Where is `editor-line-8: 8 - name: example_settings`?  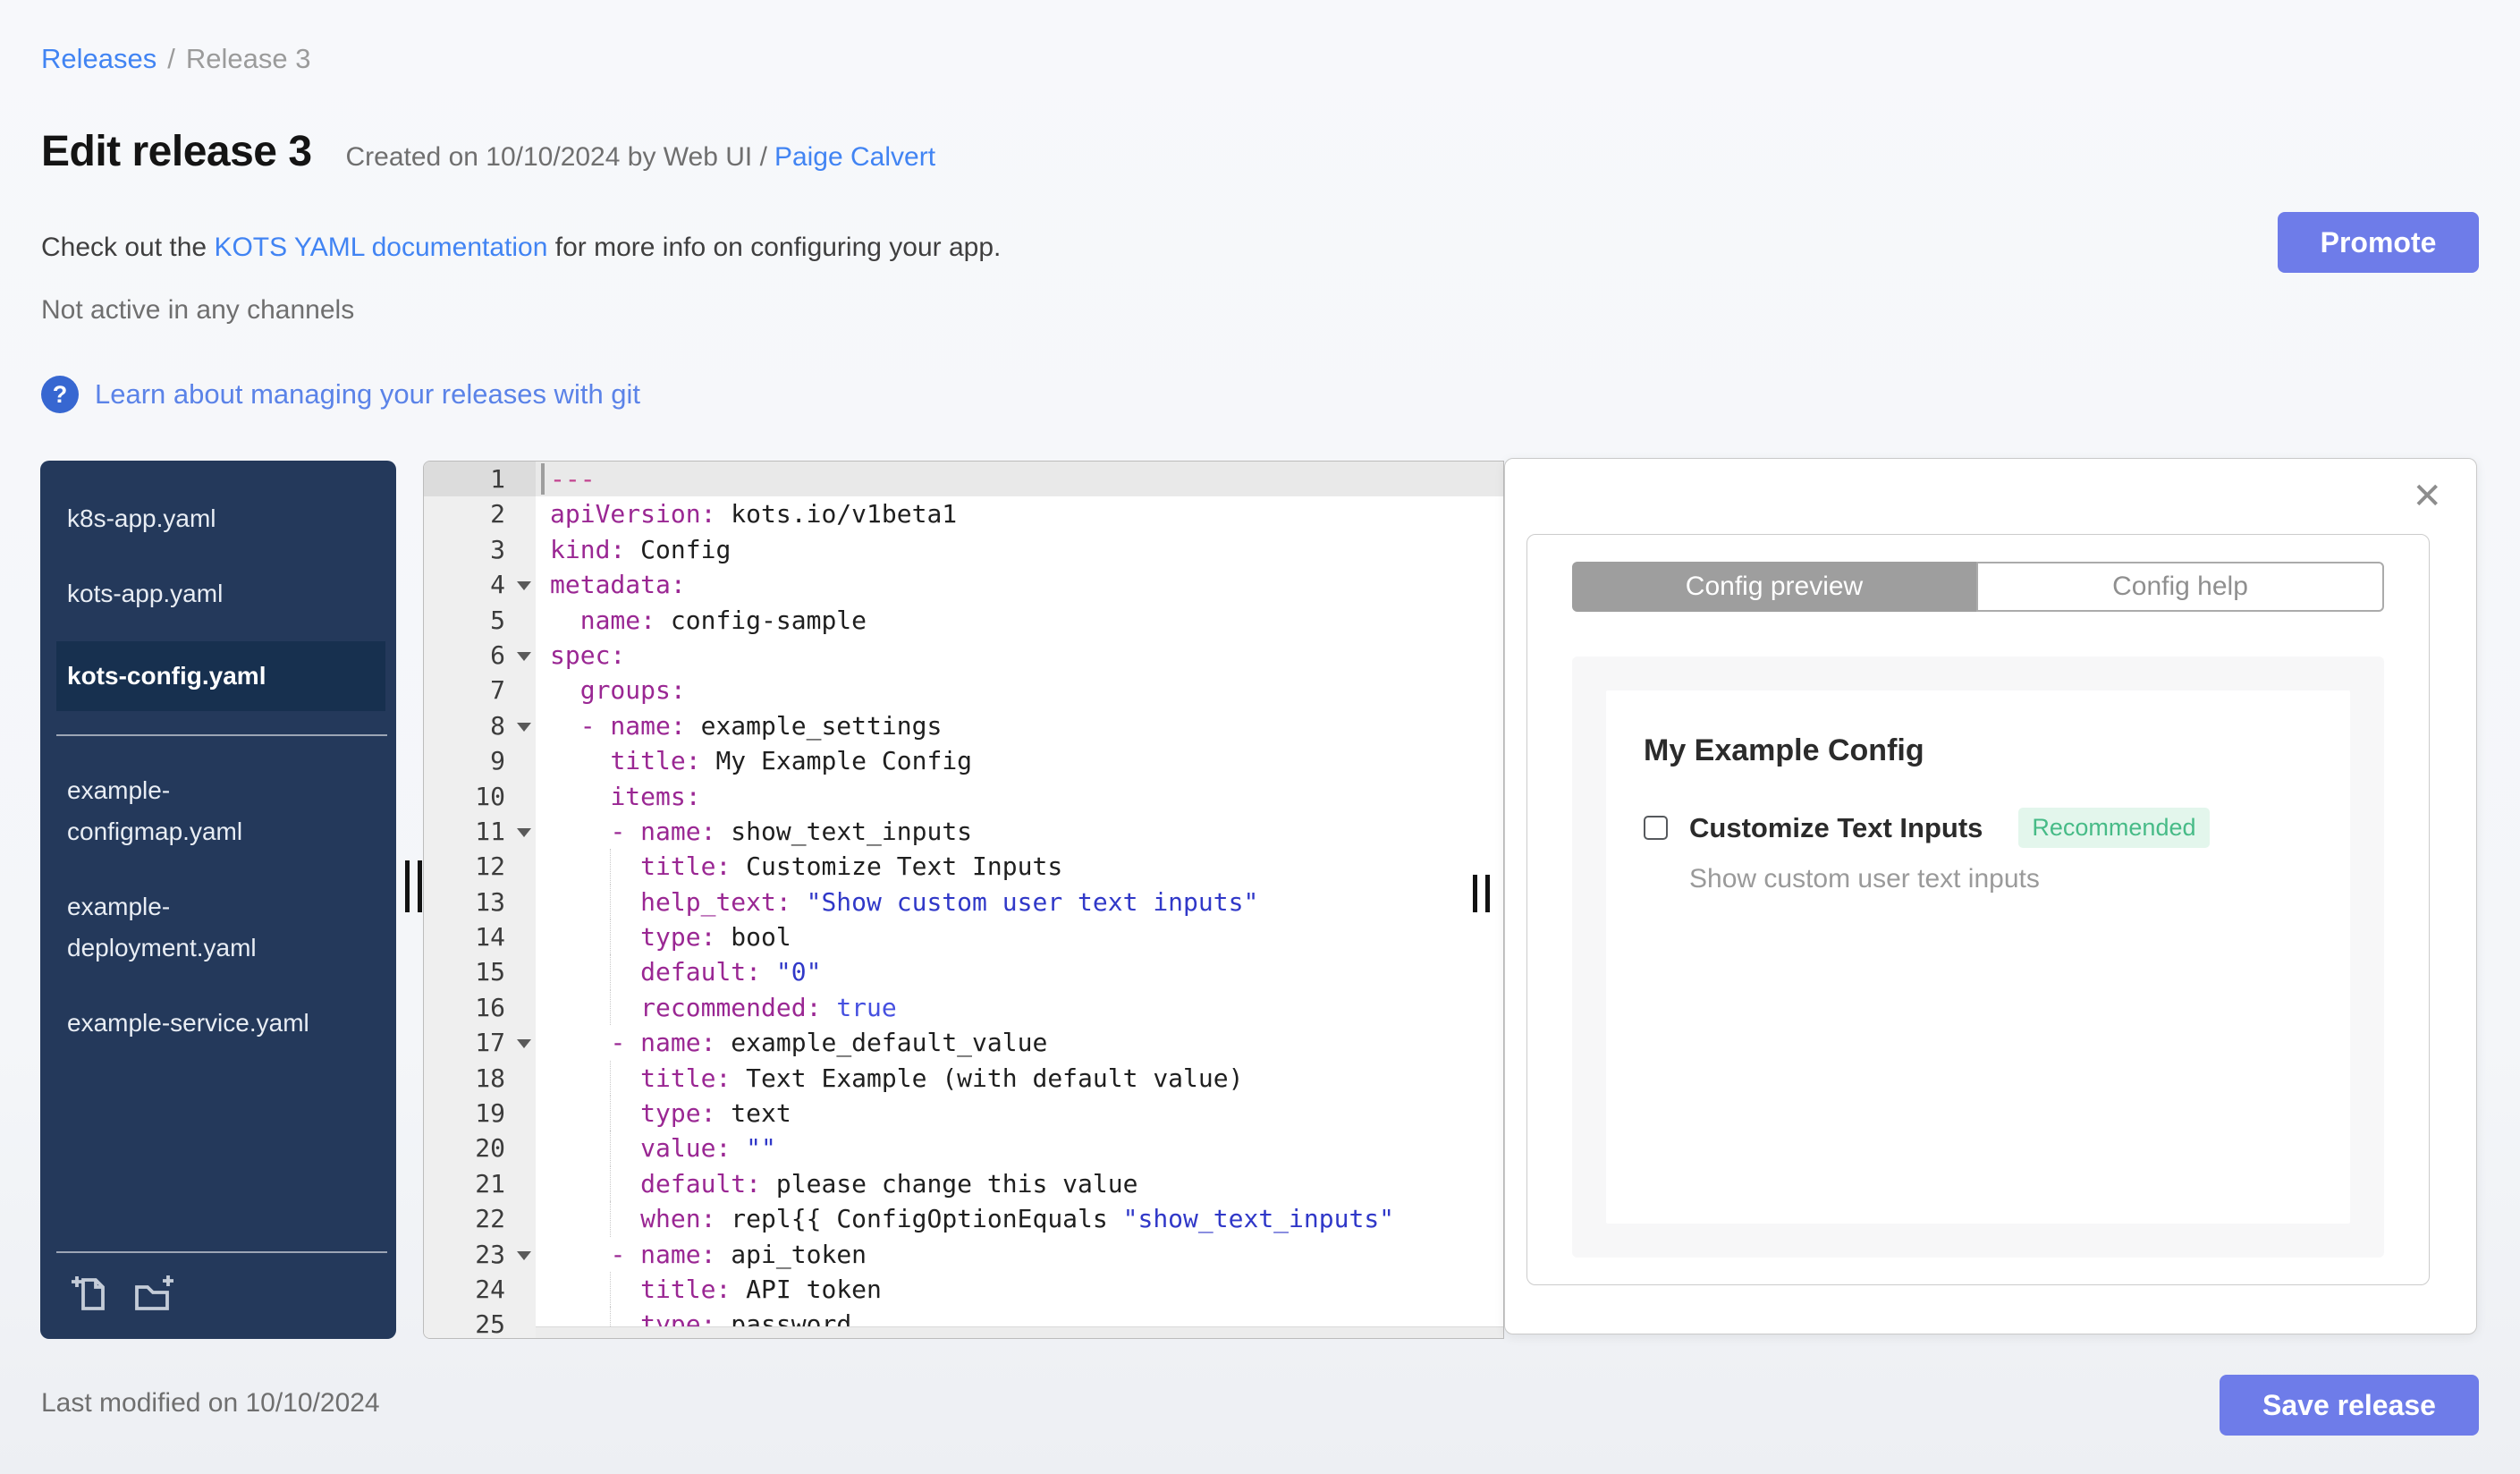 editor-line-8: 8 - name: example_settings is located at coordinates (963, 725).